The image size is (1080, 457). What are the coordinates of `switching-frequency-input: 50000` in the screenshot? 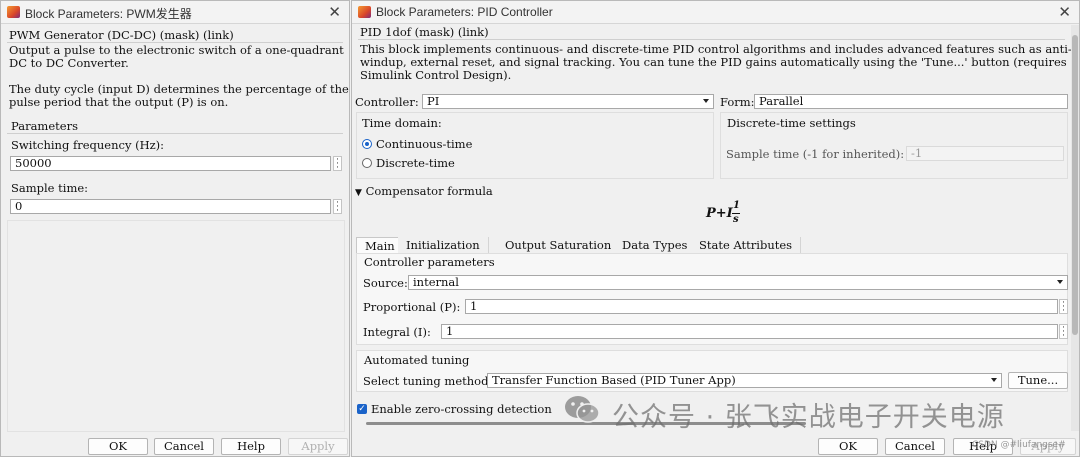 It's located at (170, 163).